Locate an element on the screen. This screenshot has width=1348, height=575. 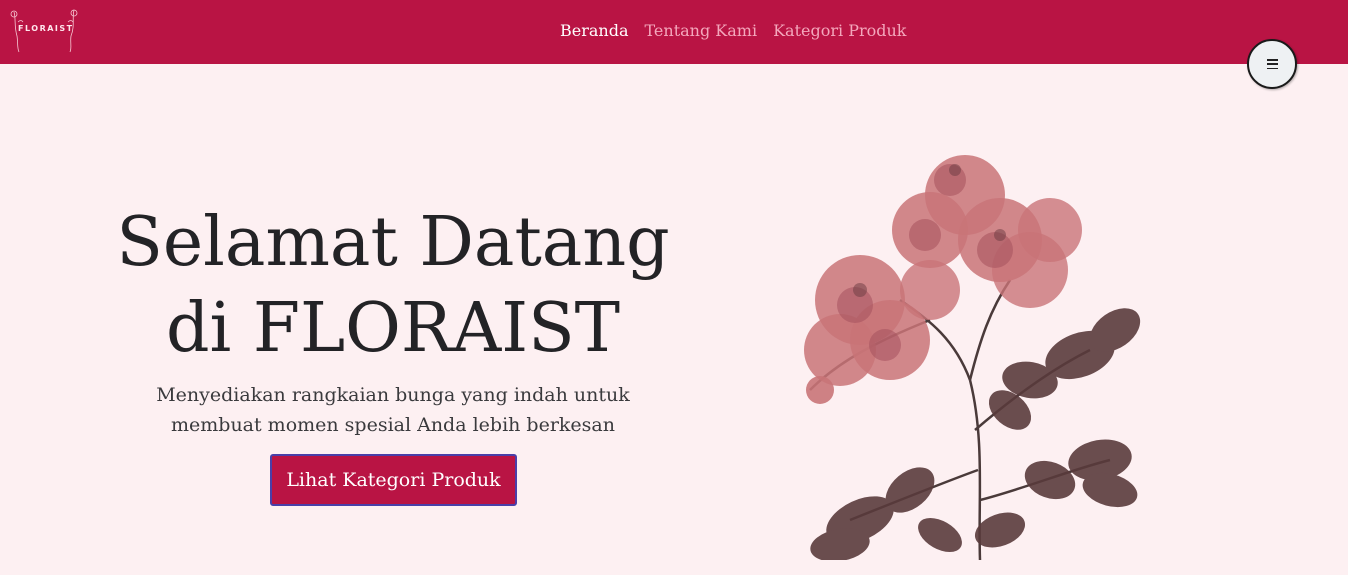
main-nav: Beranda Tentang Kami Kategori Produk is located at coordinates (733, 30).